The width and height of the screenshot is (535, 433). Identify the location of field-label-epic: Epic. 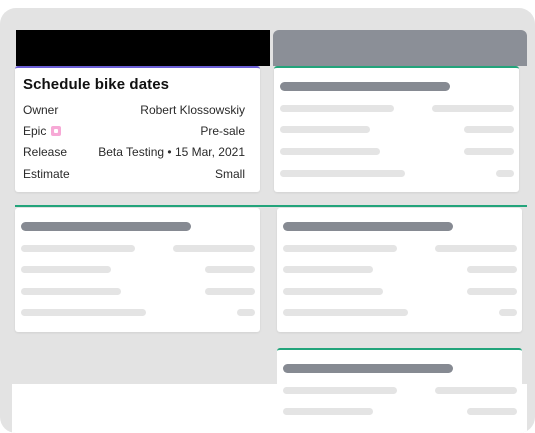
(35, 131).